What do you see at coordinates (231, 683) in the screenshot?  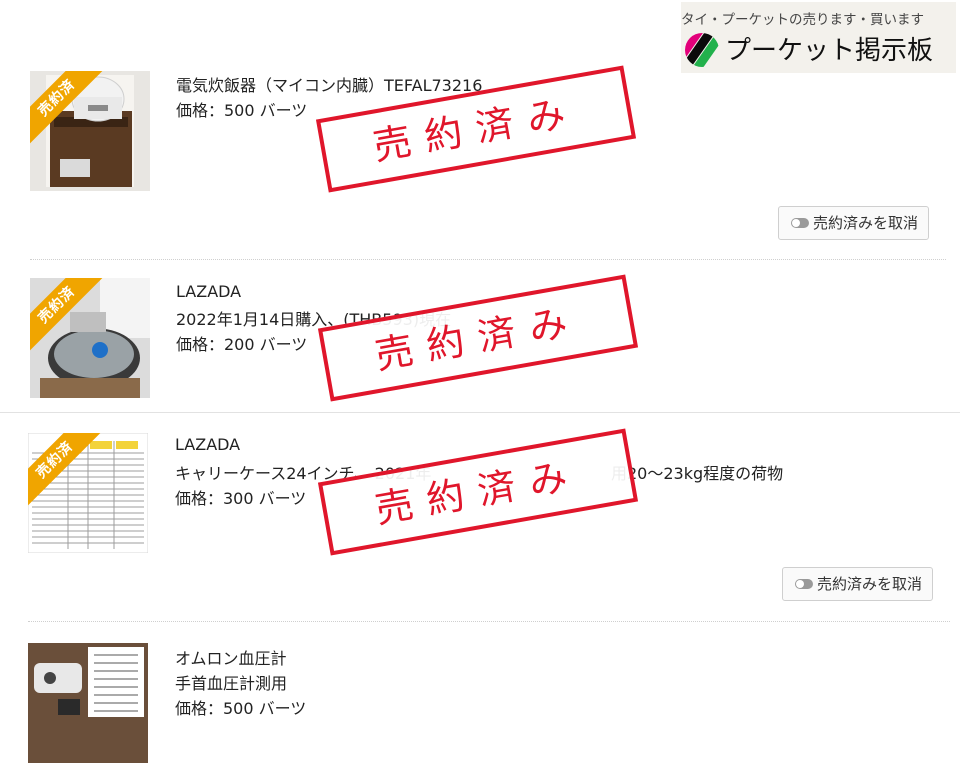 I see `item-description: 手首血圧計測用` at bounding box center [231, 683].